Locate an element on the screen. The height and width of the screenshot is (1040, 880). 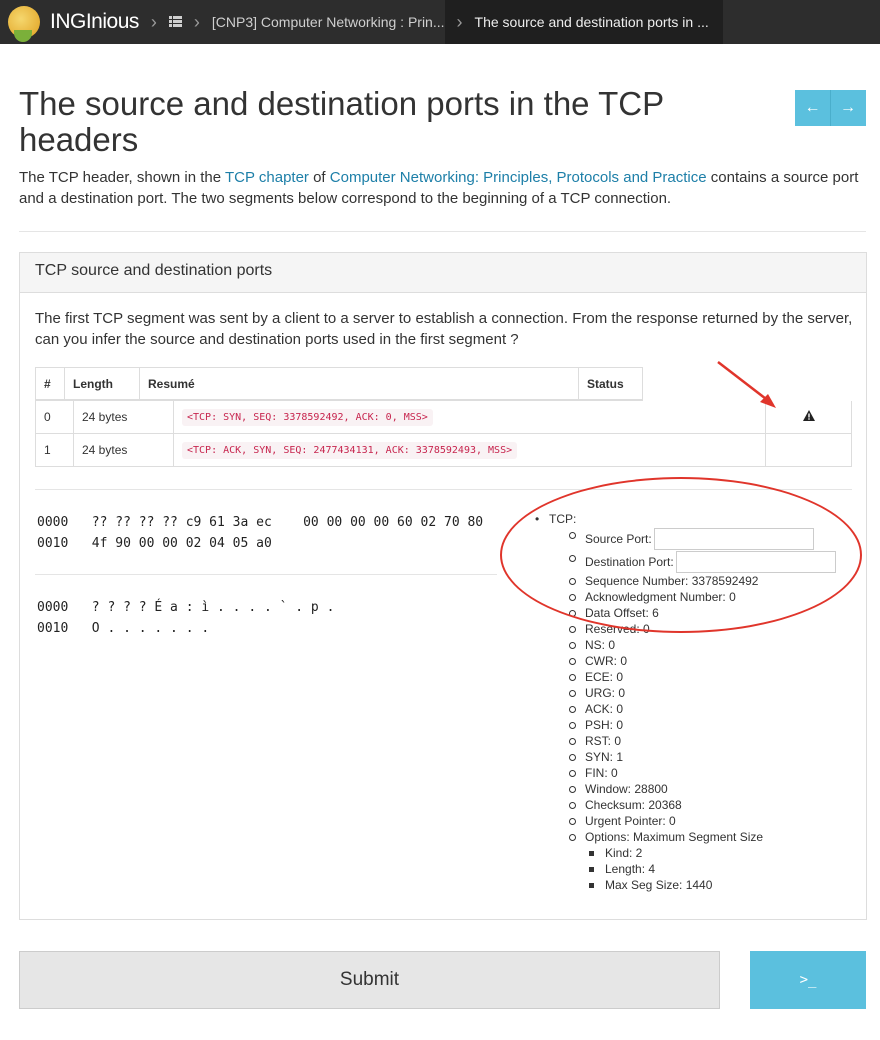
panel-heading: TCP source and destination ports is located at coordinates (443, 273).